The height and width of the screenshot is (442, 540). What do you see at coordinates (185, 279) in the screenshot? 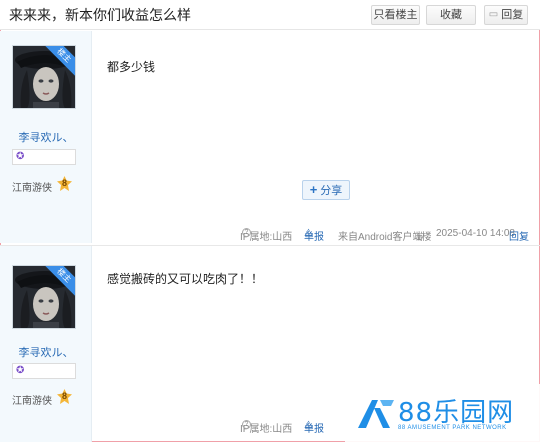
I see `post-content: 感觉搬砖的又可以吃肉了！！` at bounding box center [185, 279].